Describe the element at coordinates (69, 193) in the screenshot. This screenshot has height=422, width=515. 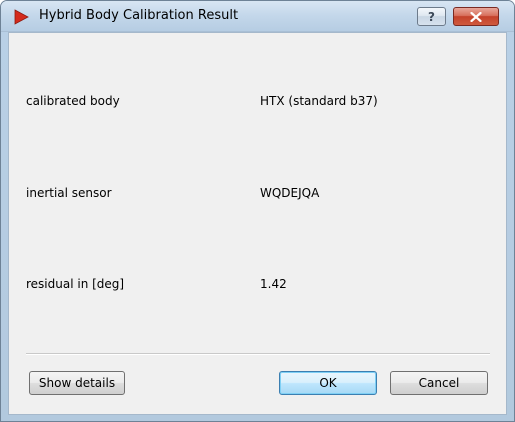
I see `inertial-sensor-label: inertial sensor` at that location.